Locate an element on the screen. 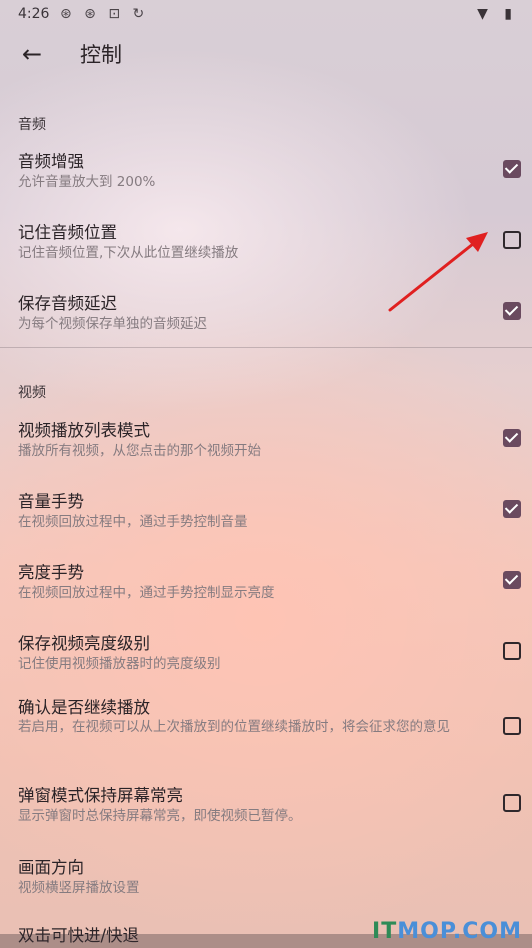  section-divider is located at coordinates (266, 347).